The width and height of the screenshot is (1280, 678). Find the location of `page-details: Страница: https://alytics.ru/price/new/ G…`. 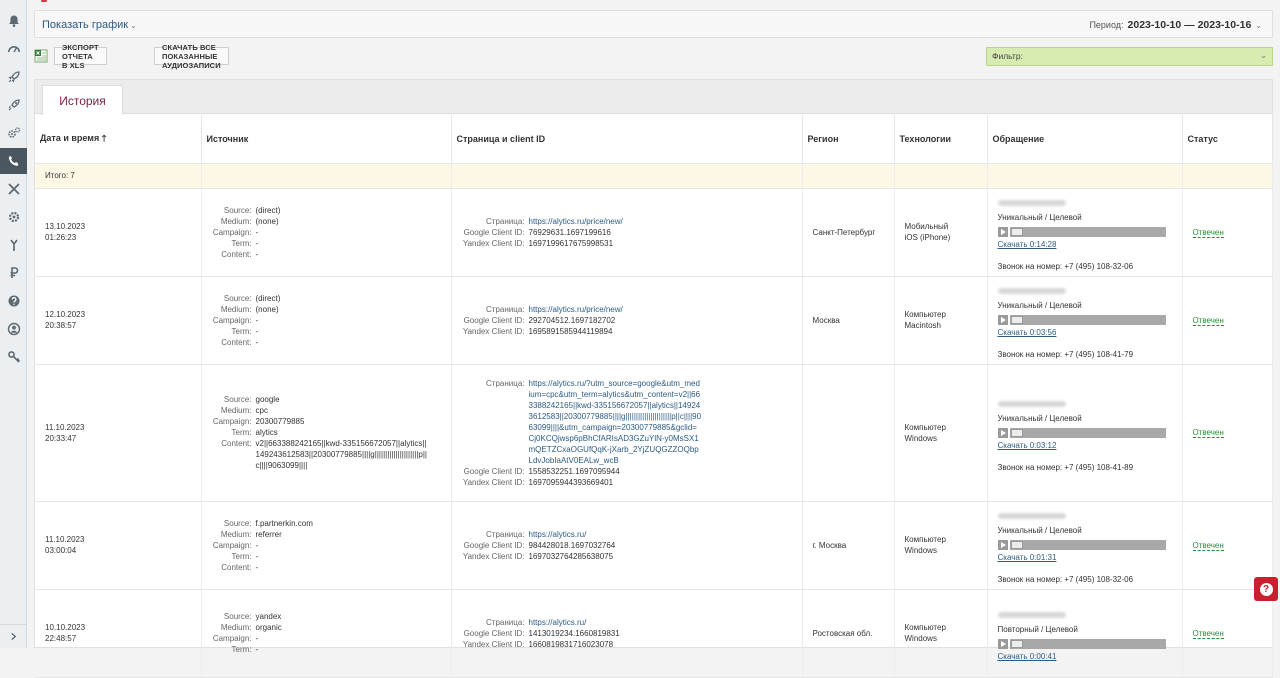

page-details: Страница: https://alytics.ru/price/new/ G… is located at coordinates (632, 232).